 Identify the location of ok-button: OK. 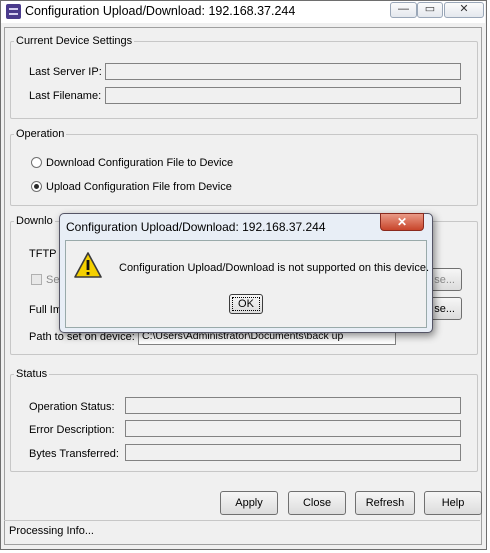
(246, 304).